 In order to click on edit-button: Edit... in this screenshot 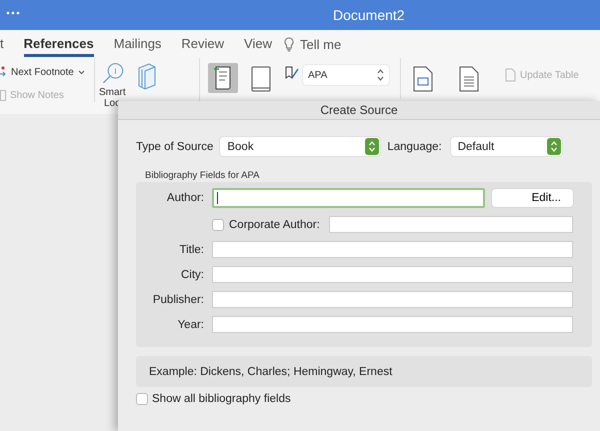, I will do `click(532, 198)`.